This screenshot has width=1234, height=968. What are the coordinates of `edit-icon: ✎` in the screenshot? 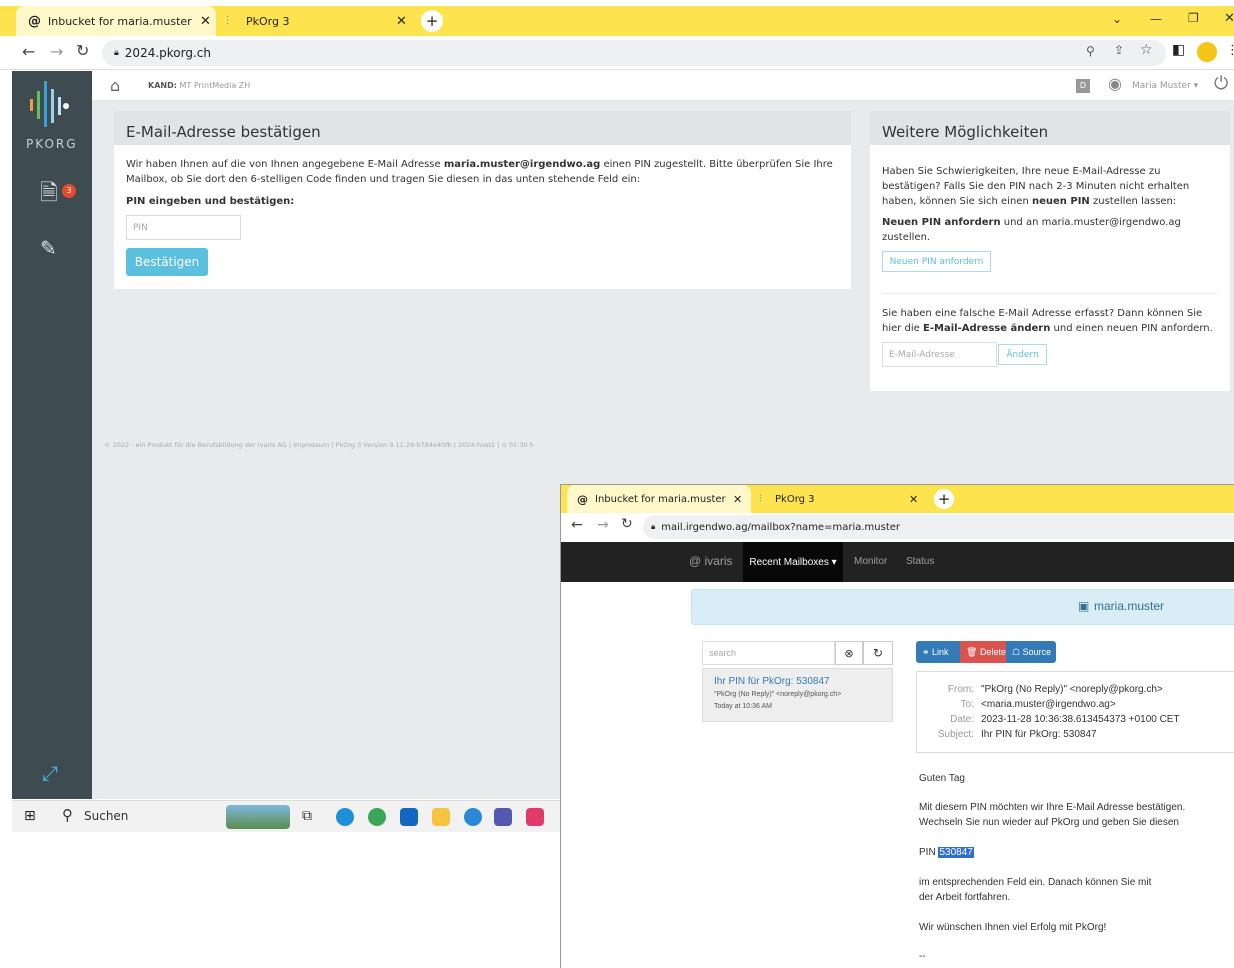 It's located at (48, 248).